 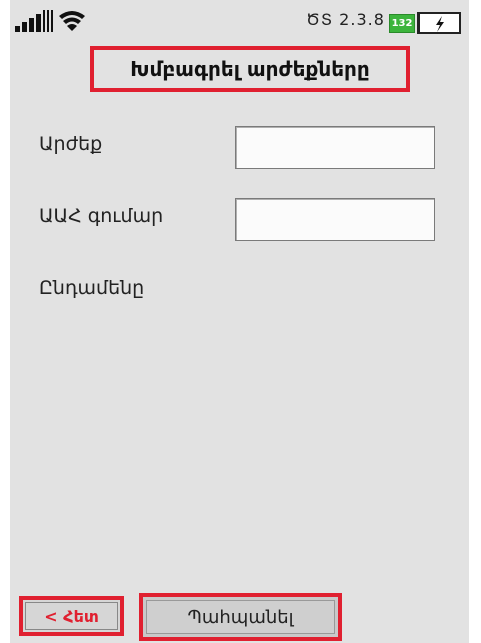 I want to click on page-title: Խմբագրել արժեքները, so click(x=250, y=69).